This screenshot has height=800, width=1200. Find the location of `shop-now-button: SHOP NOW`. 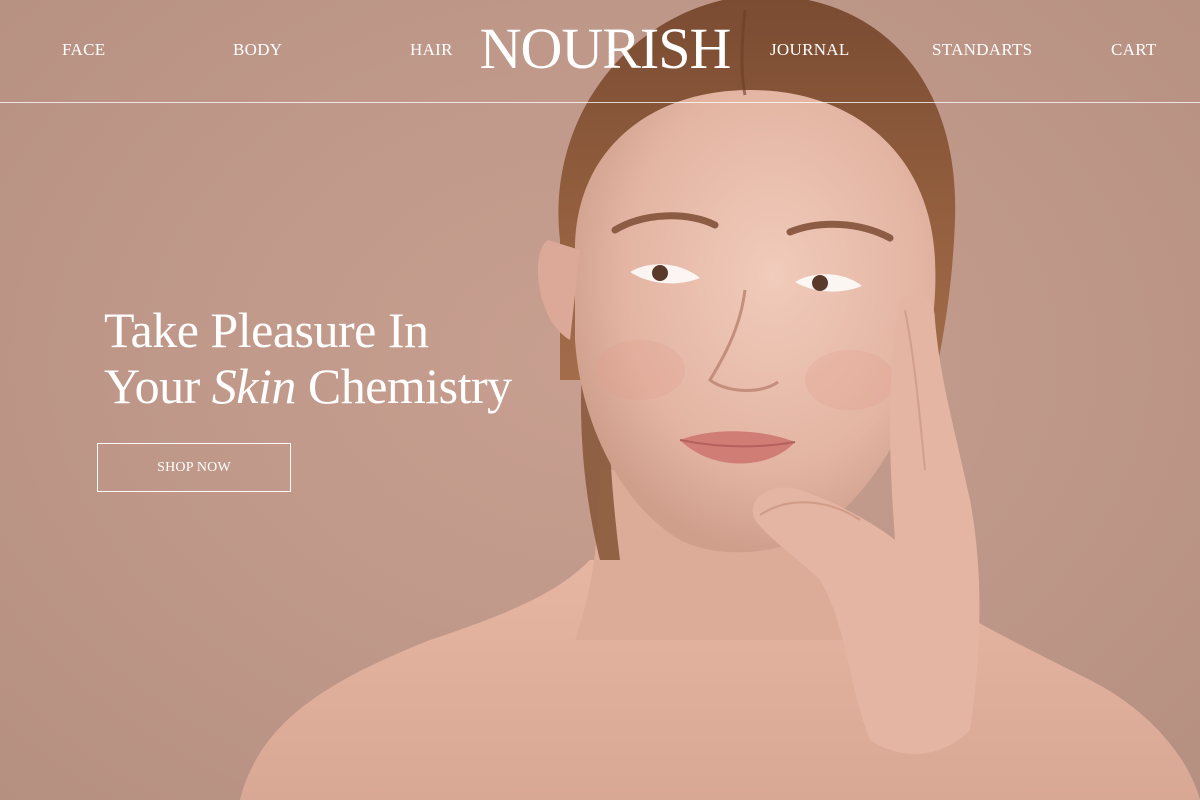

shop-now-button: SHOP NOW is located at coordinates (194, 467).